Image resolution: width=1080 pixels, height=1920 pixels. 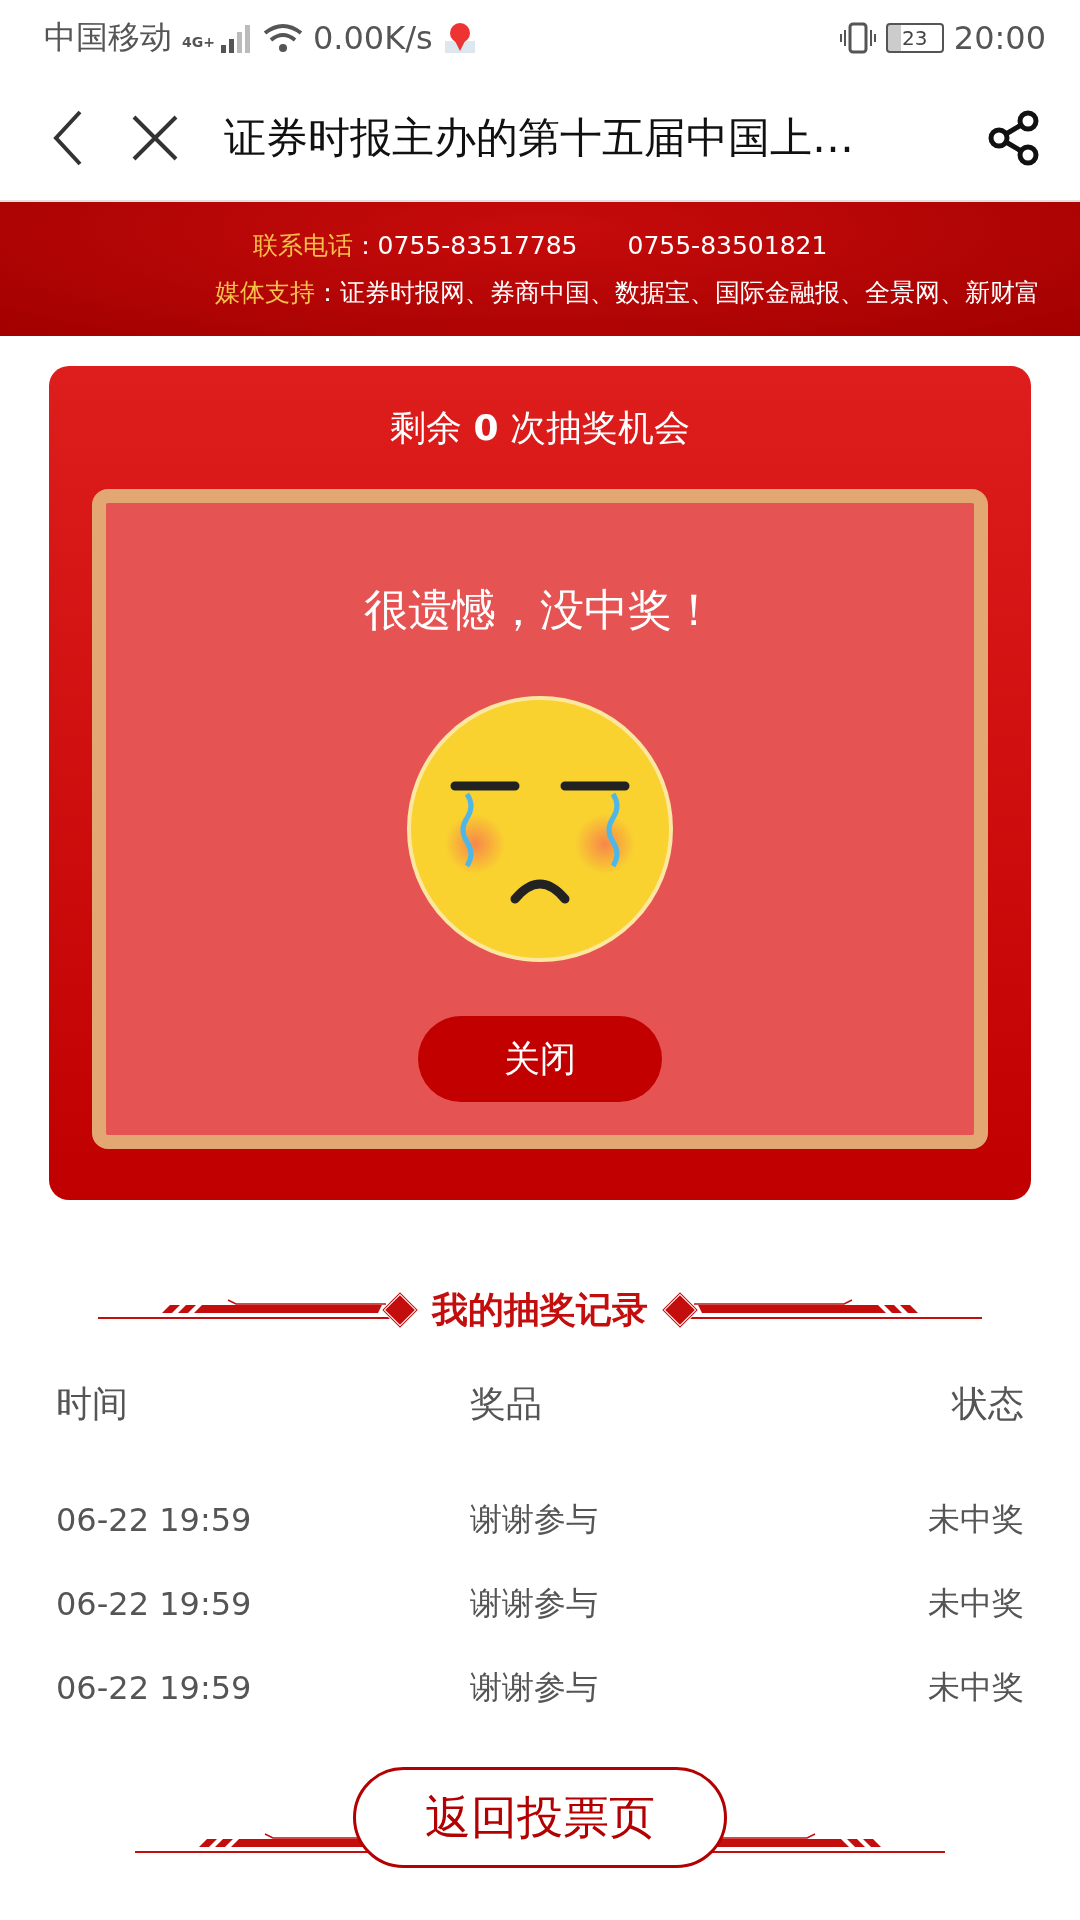 What do you see at coordinates (540, 1059) in the screenshot?
I see `close-button: 关闭` at bounding box center [540, 1059].